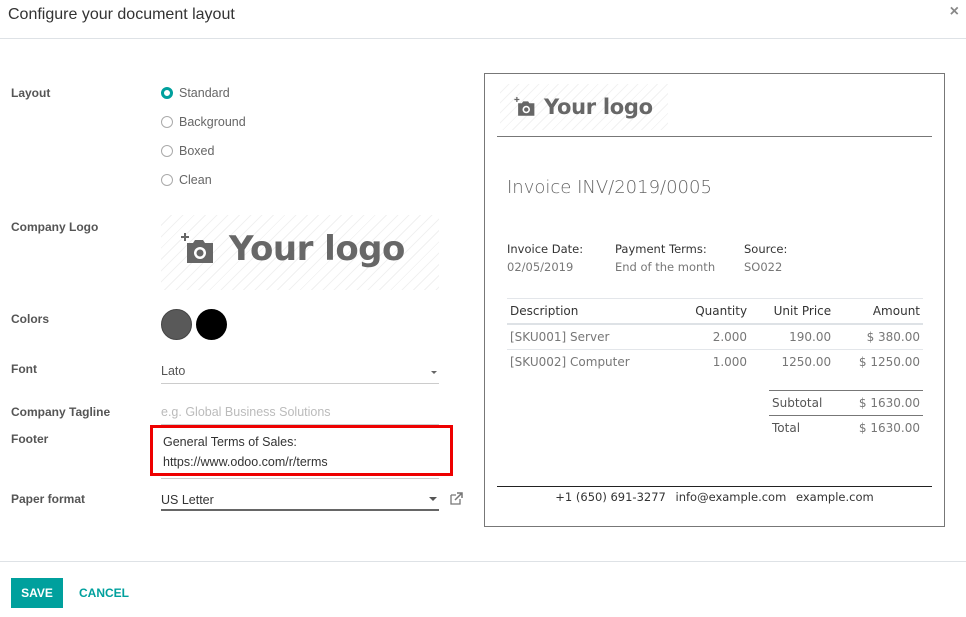  What do you see at coordinates (889, 362) in the screenshot?
I see `table-cell: $ 1250.00` at bounding box center [889, 362].